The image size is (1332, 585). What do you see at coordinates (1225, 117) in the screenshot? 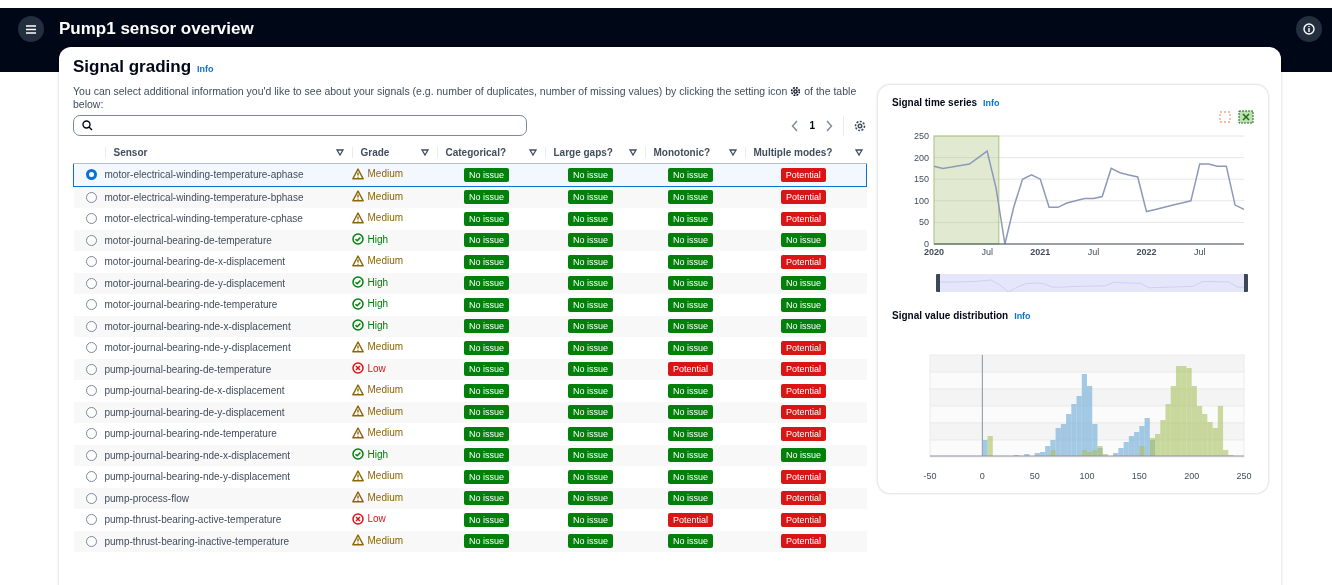
I see `autoscale-icon` at bounding box center [1225, 117].